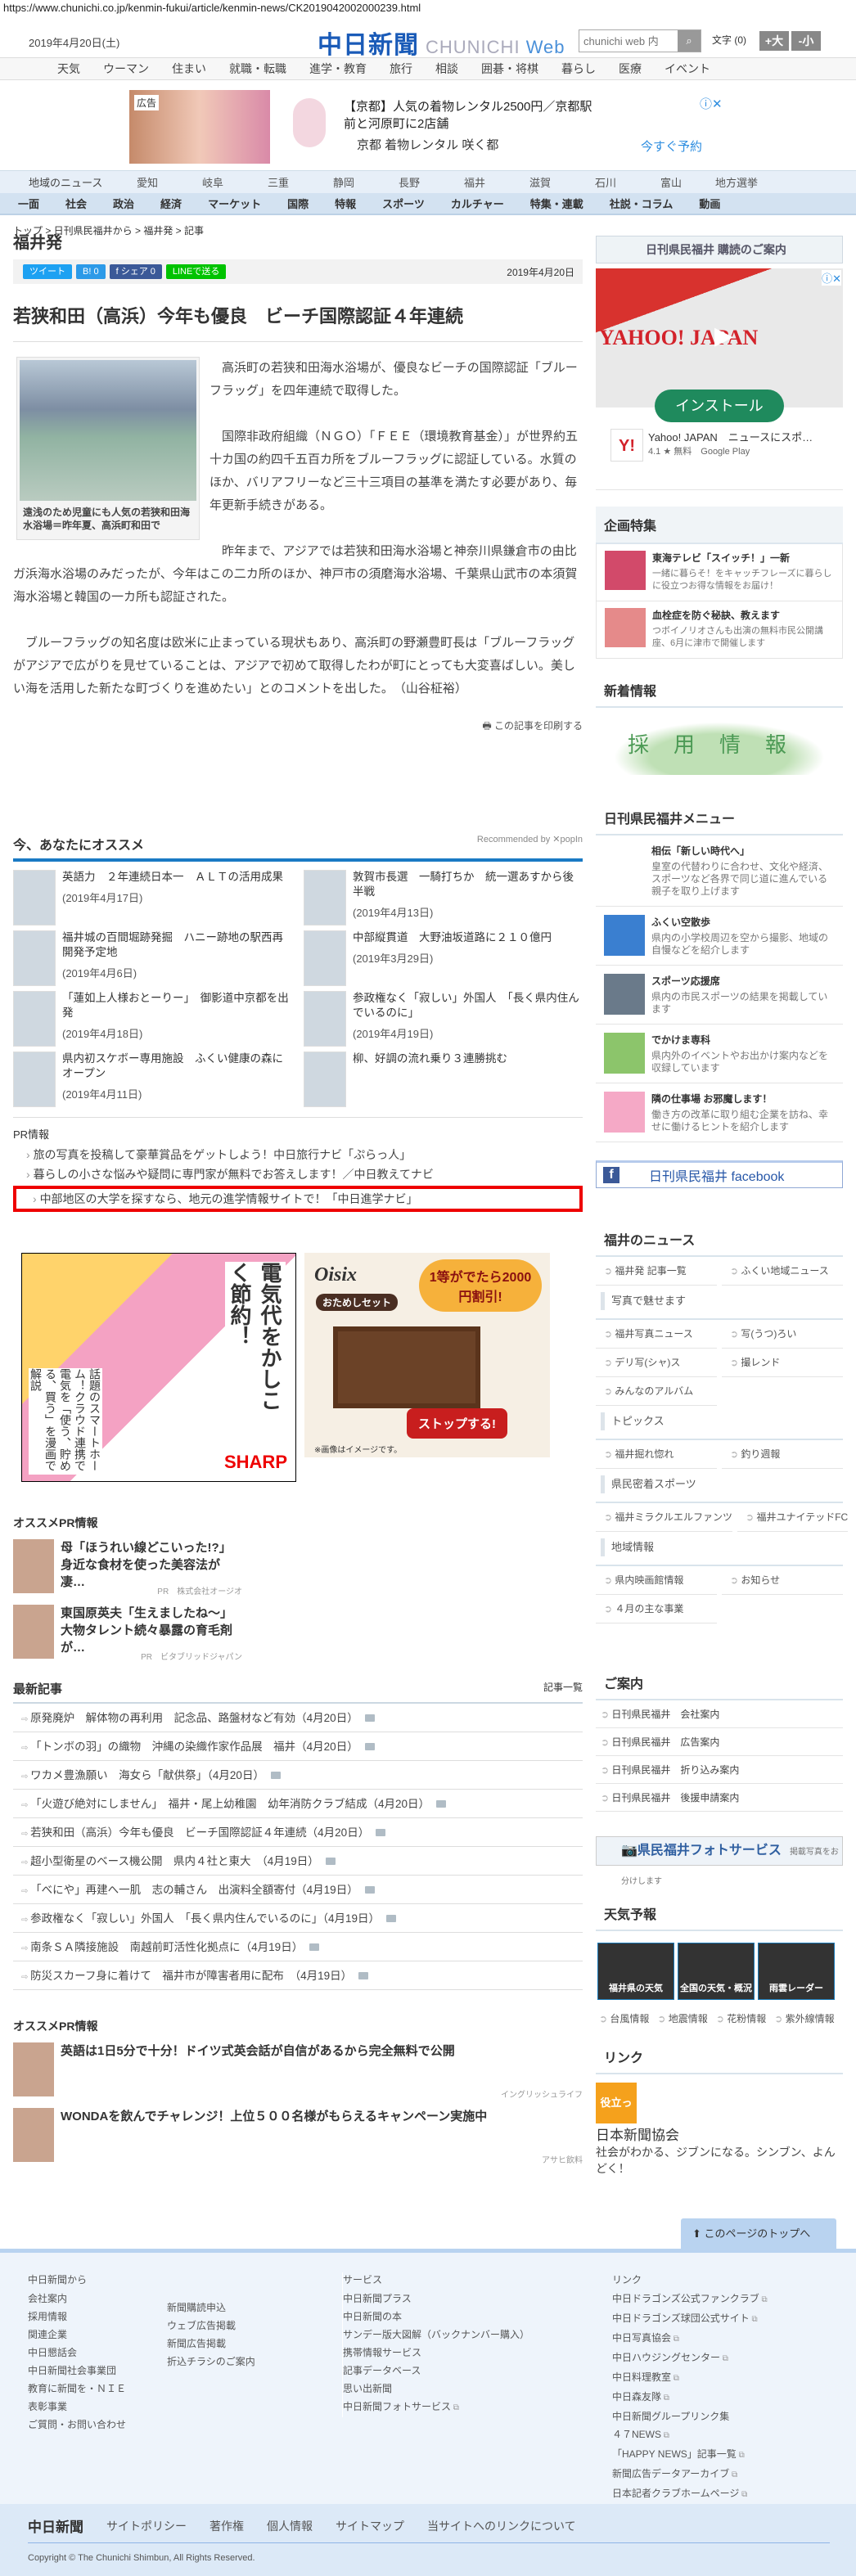 This screenshot has width=856, height=2576. I want to click on footer-link: 中日新聞プラス, so click(436, 2299).